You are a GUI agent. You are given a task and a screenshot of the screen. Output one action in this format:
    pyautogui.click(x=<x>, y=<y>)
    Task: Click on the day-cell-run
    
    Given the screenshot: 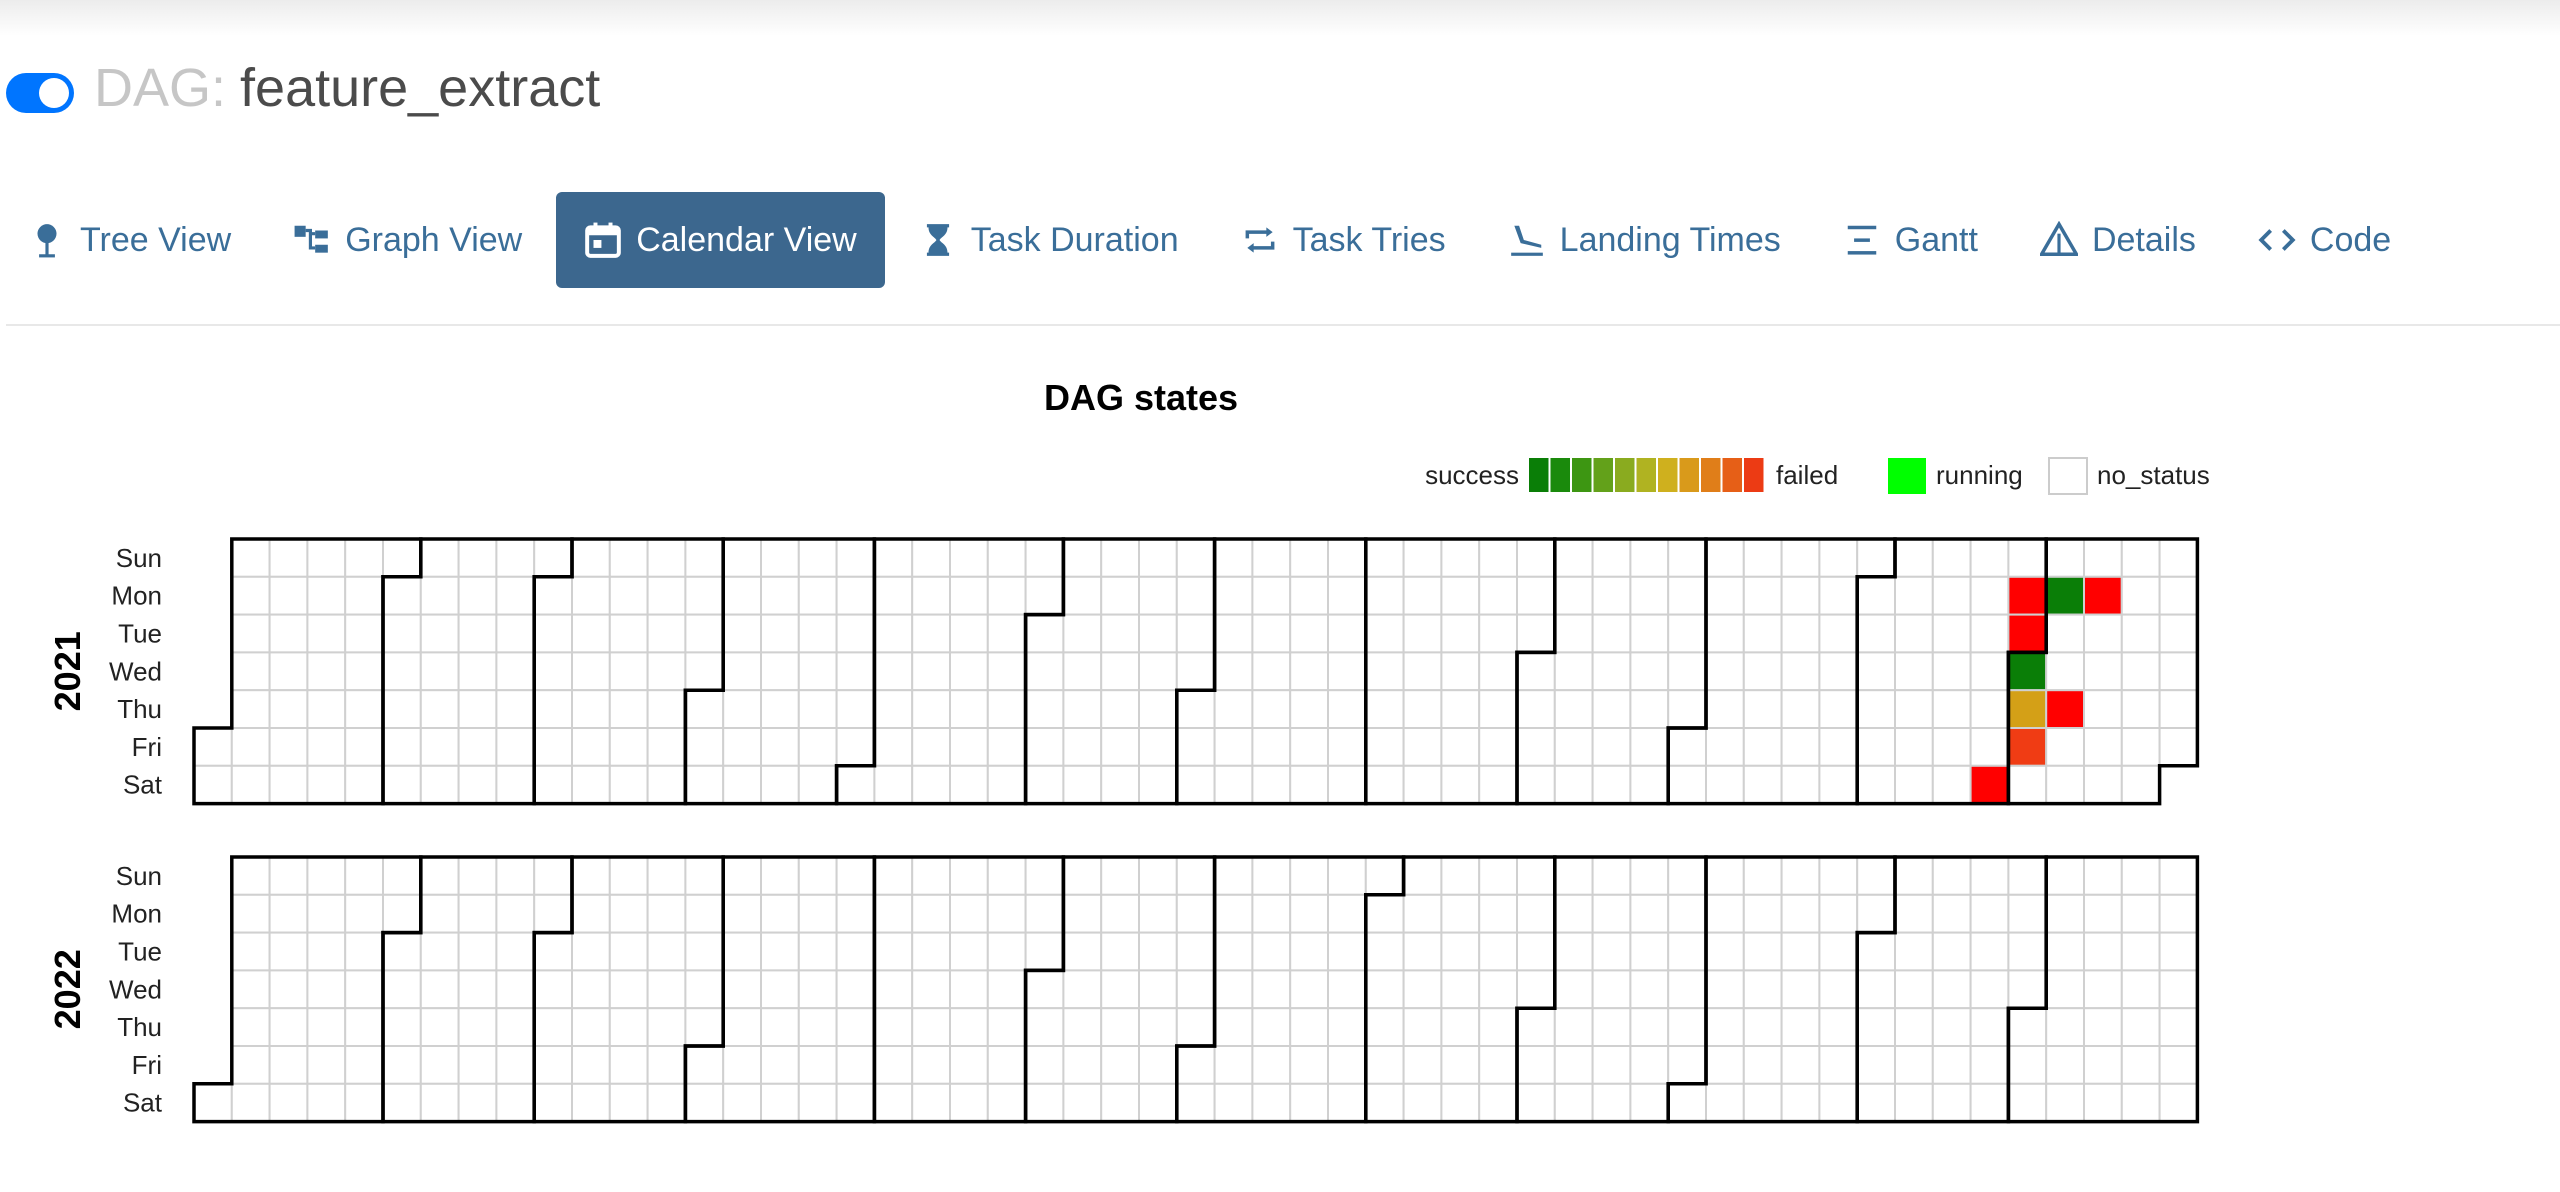 What is the action you would take?
    pyautogui.click(x=2065, y=709)
    